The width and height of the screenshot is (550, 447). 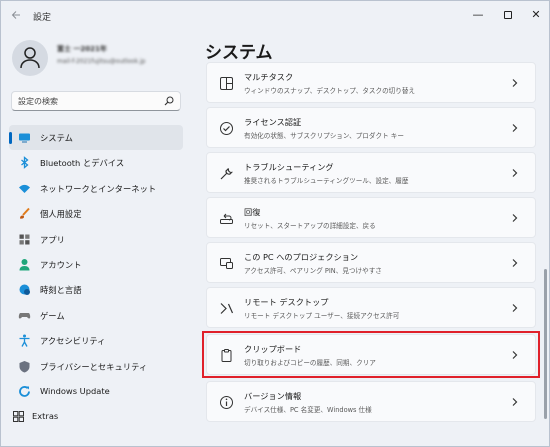 I want to click on card-description: 推奨されるトラブルシューティングツール、設定、履歴, so click(x=326, y=181).